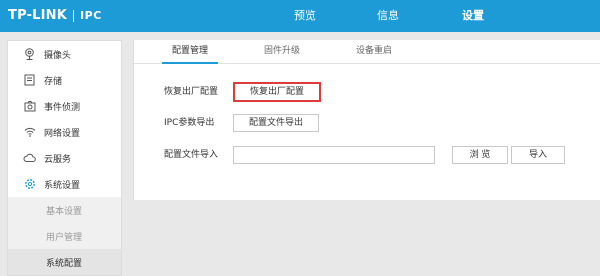  I want to click on sidebar-item-label: 网络设置, so click(62, 133).